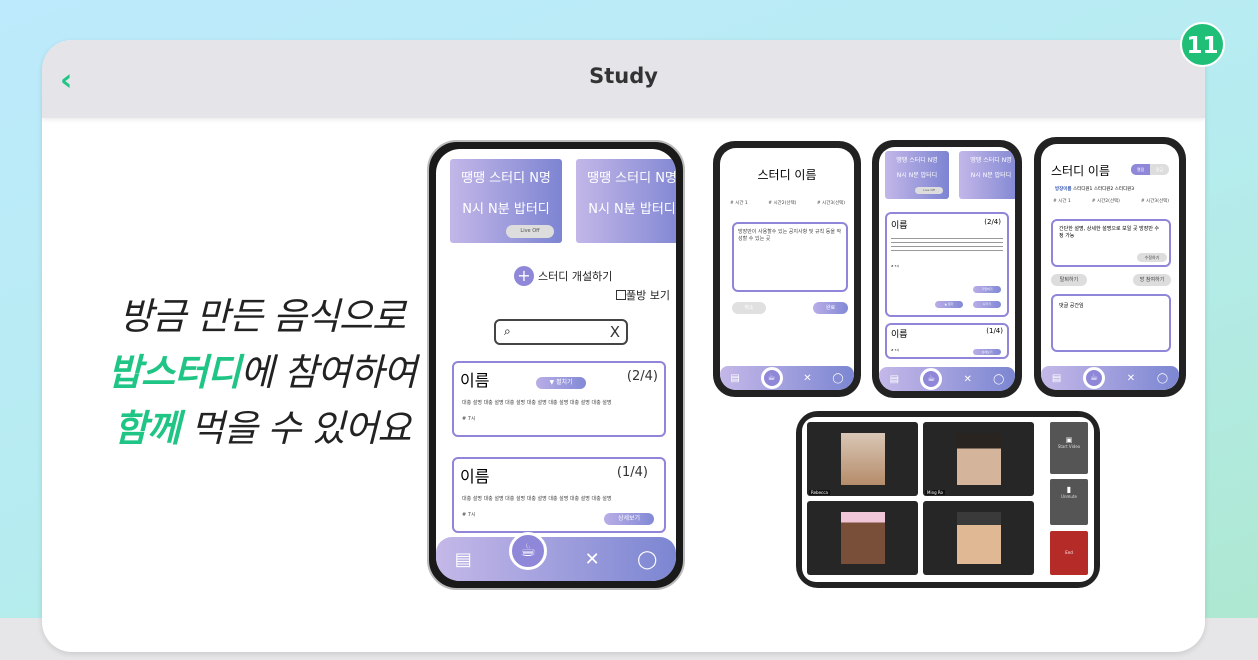  Describe the element at coordinates (1069, 553) in the screenshot. I see `end-call-button: End` at that location.